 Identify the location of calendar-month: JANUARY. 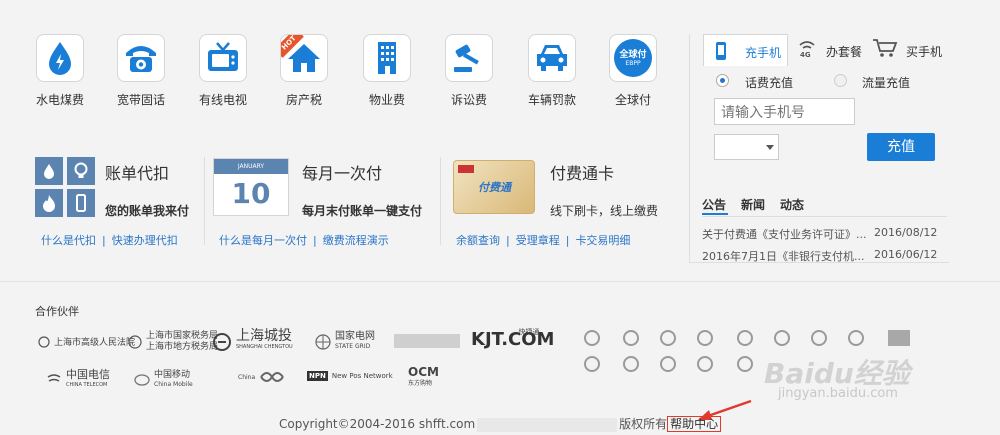
(251, 166).